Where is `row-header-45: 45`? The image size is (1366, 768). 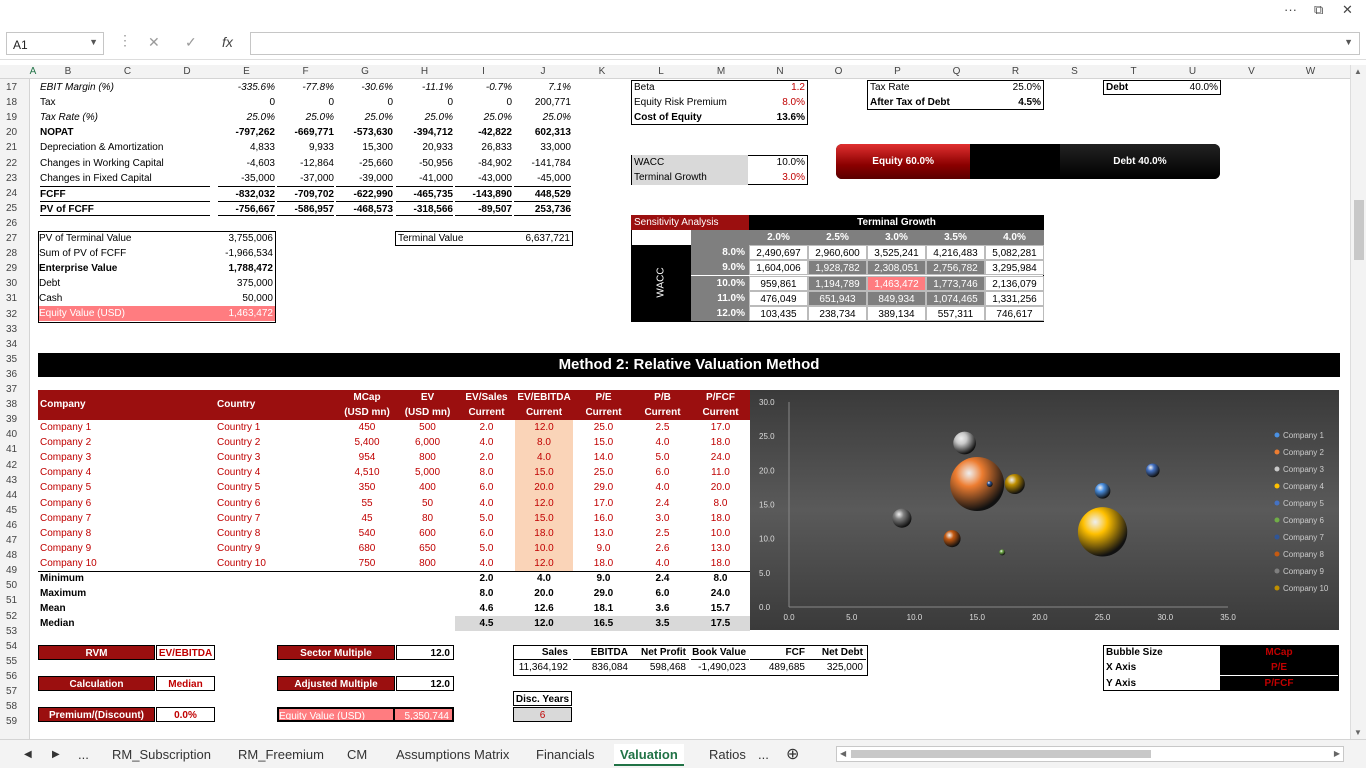 row-header-45: 45 is located at coordinates (14, 510).